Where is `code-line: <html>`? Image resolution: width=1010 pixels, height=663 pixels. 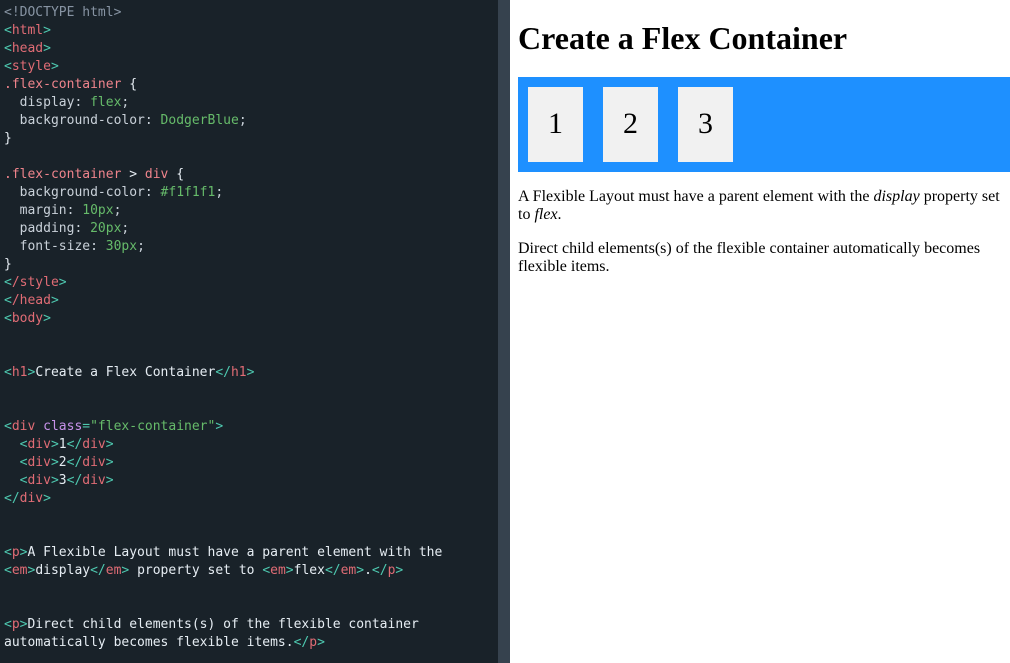
code-line: <html> is located at coordinates (251, 31).